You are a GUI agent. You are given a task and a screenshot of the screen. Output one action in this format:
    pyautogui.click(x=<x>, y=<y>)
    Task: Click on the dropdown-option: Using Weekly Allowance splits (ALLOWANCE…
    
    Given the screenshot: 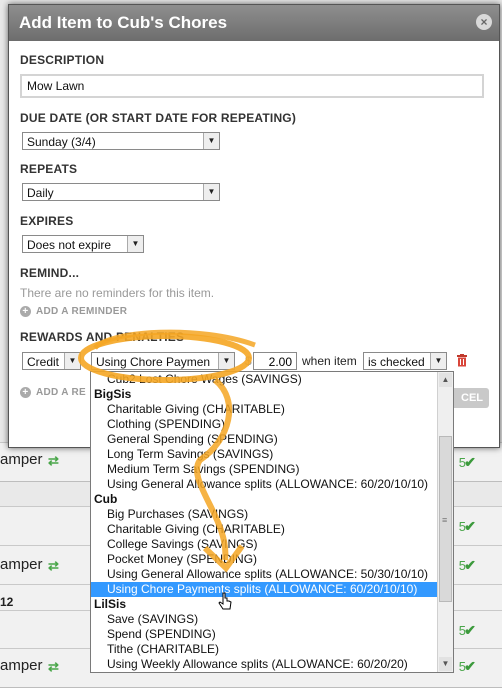 What is the action you would take?
    pyautogui.click(x=264, y=664)
    